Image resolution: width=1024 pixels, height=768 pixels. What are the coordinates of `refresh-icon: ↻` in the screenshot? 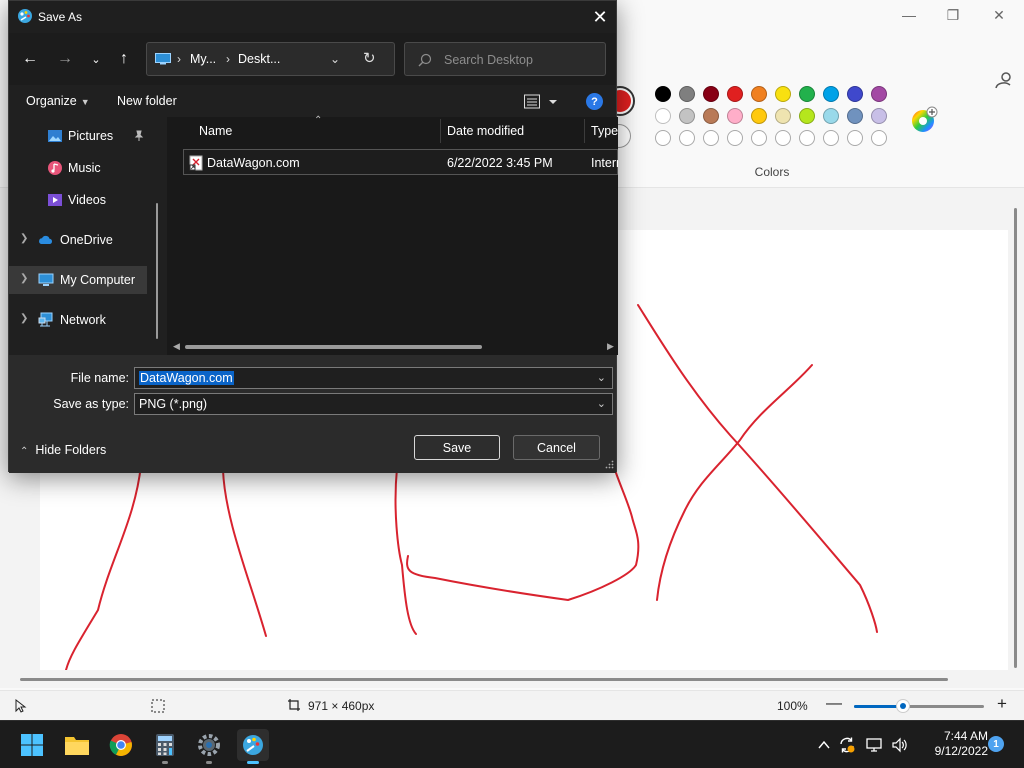 It's located at (369, 58).